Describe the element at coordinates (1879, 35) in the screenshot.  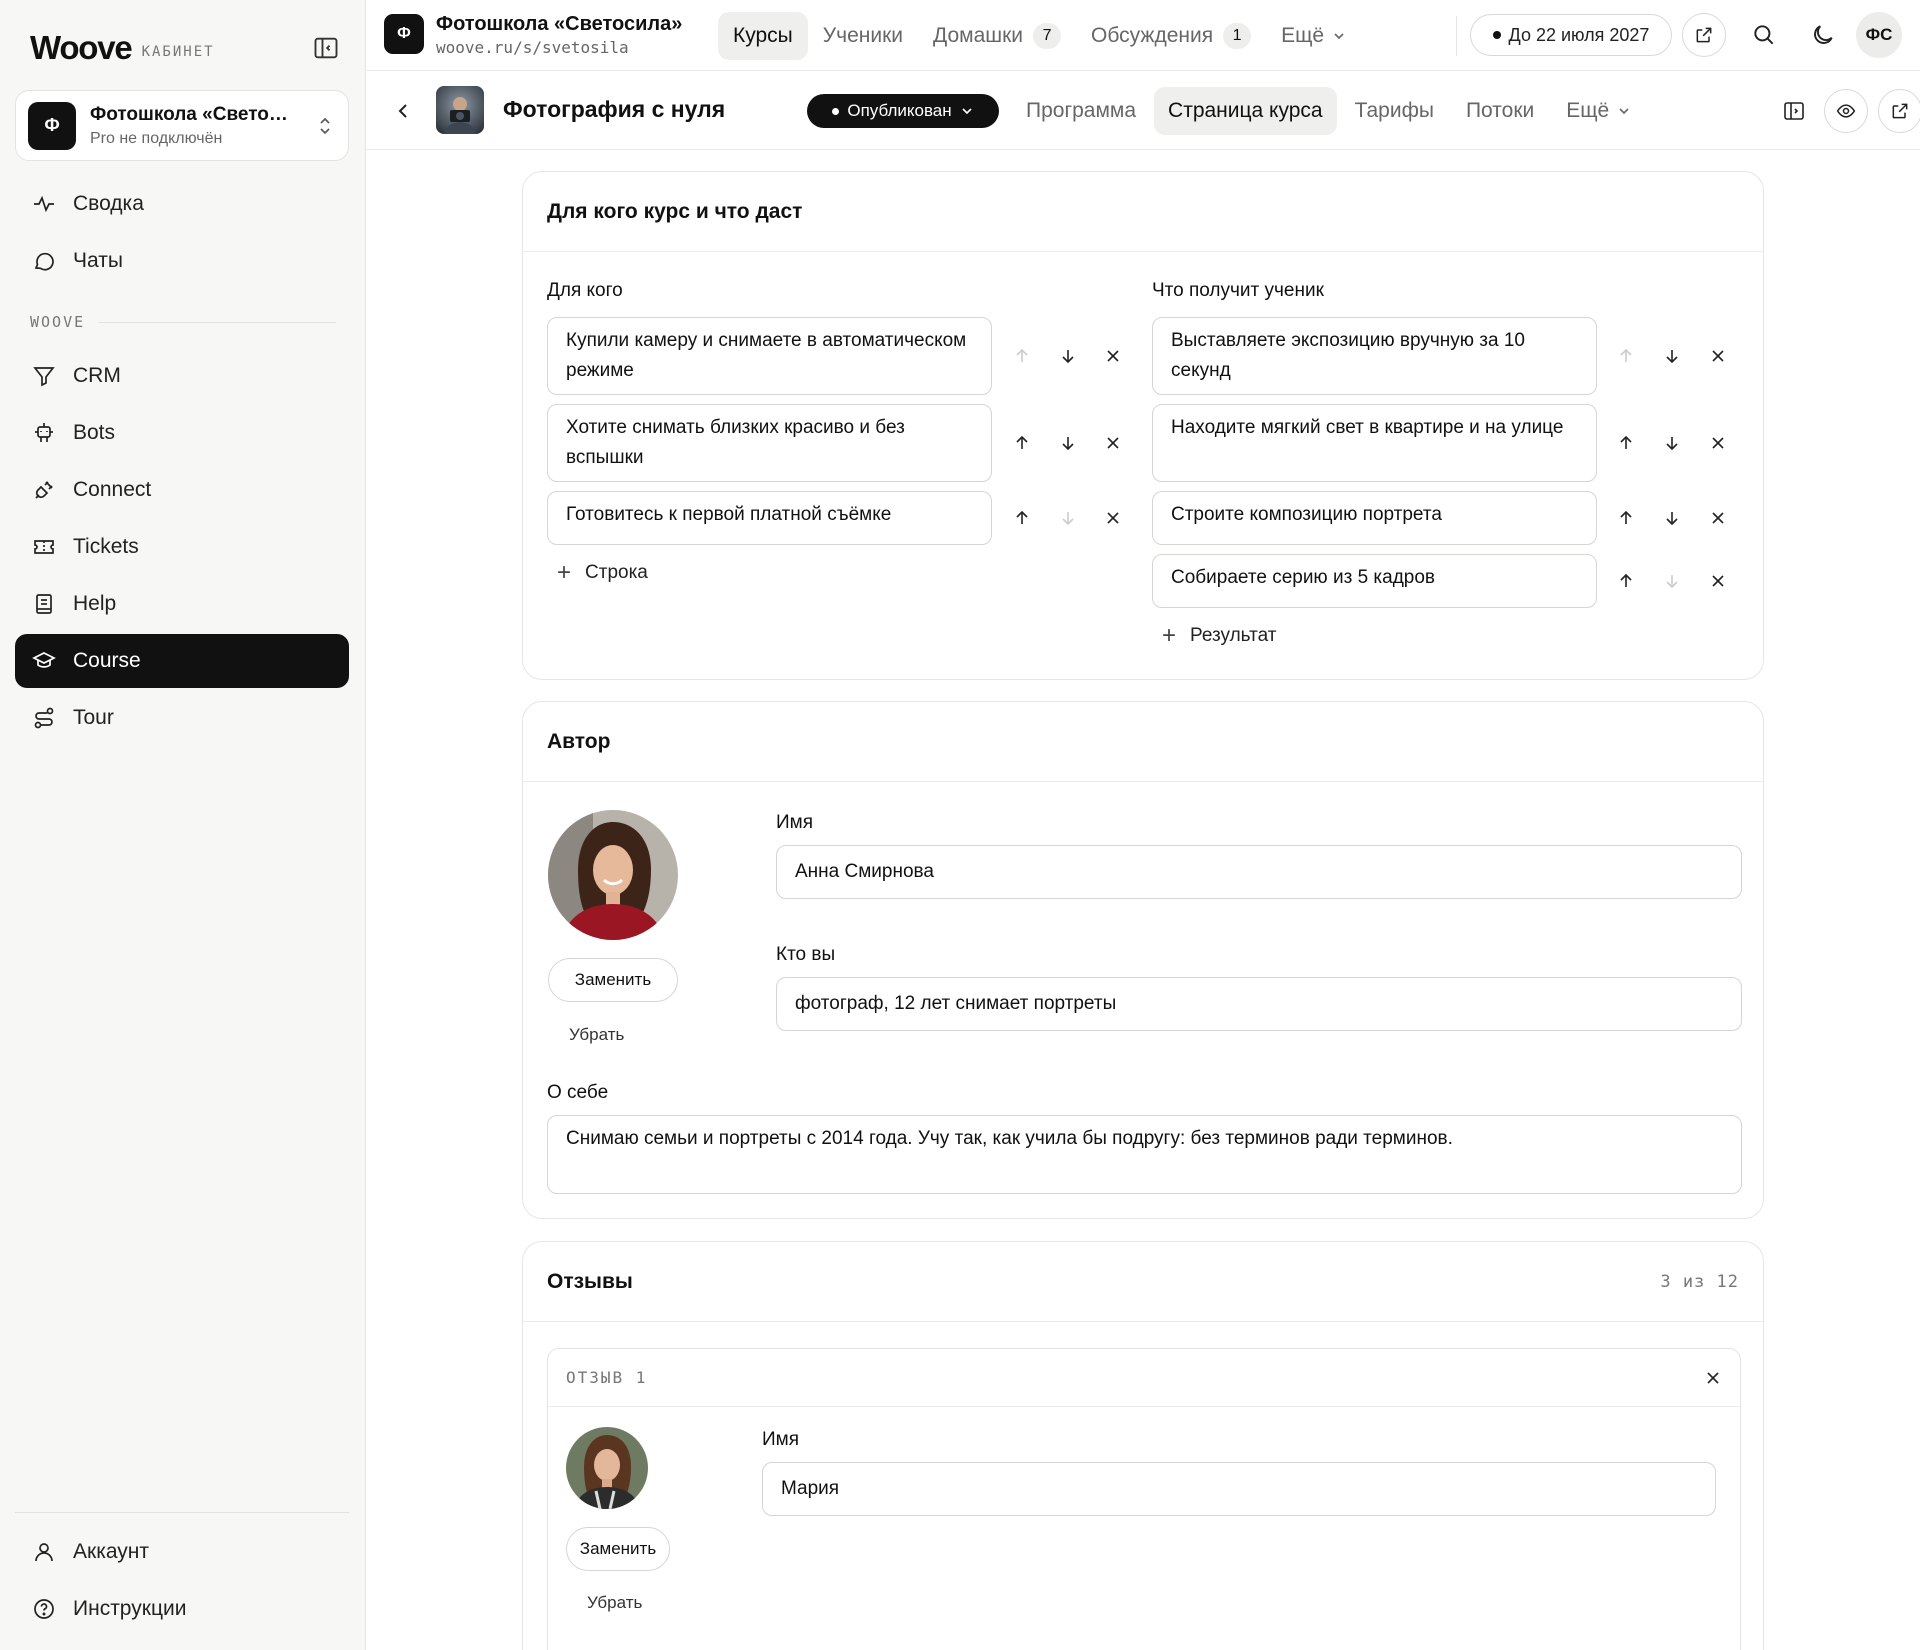
I see `user-avatar: ФС` at that location.